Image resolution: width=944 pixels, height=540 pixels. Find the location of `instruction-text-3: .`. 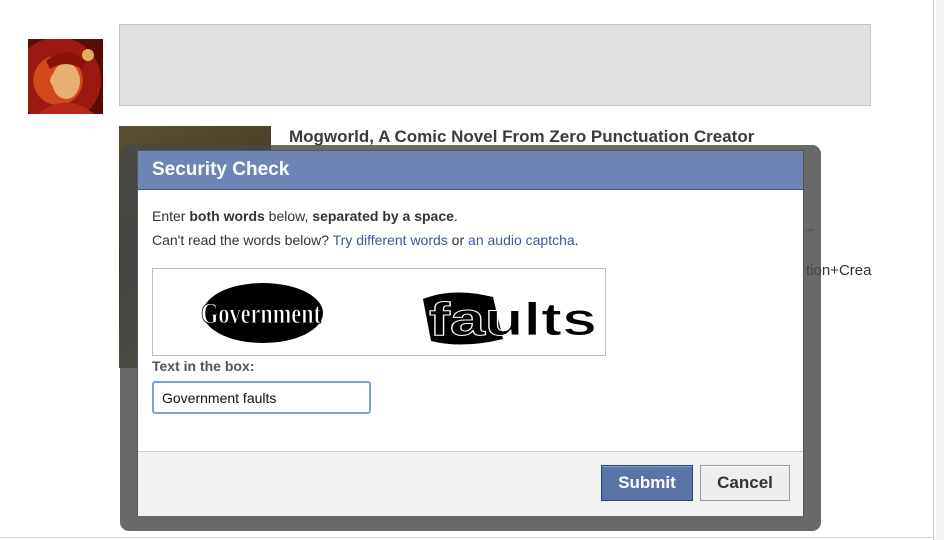

instruction-text-3: . is located at coordinates (455, 216).